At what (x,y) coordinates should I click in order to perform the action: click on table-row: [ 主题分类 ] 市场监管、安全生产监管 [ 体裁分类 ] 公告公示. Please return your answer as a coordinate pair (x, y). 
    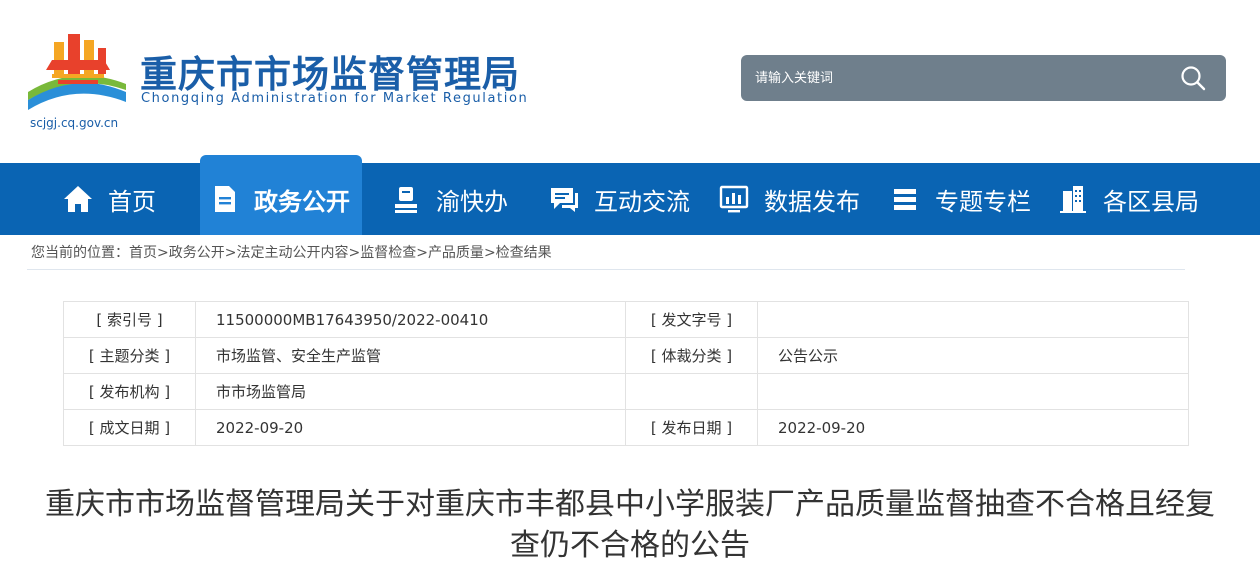
    Looking at the image, I should click on (626, 355).